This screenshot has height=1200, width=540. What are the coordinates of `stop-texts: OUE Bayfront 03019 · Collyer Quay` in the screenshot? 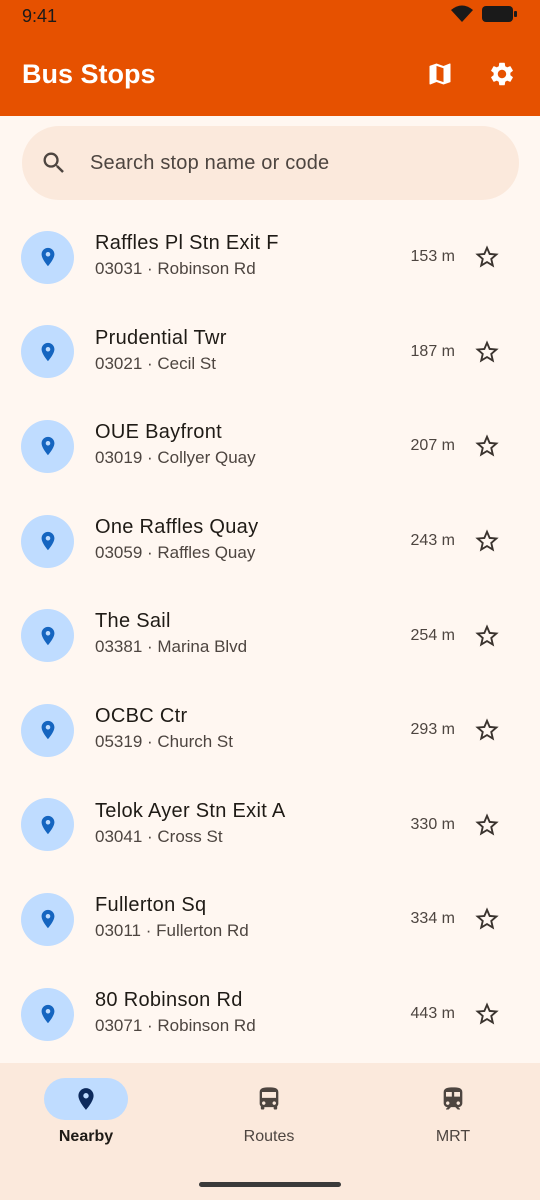 It's located at (175, 444).